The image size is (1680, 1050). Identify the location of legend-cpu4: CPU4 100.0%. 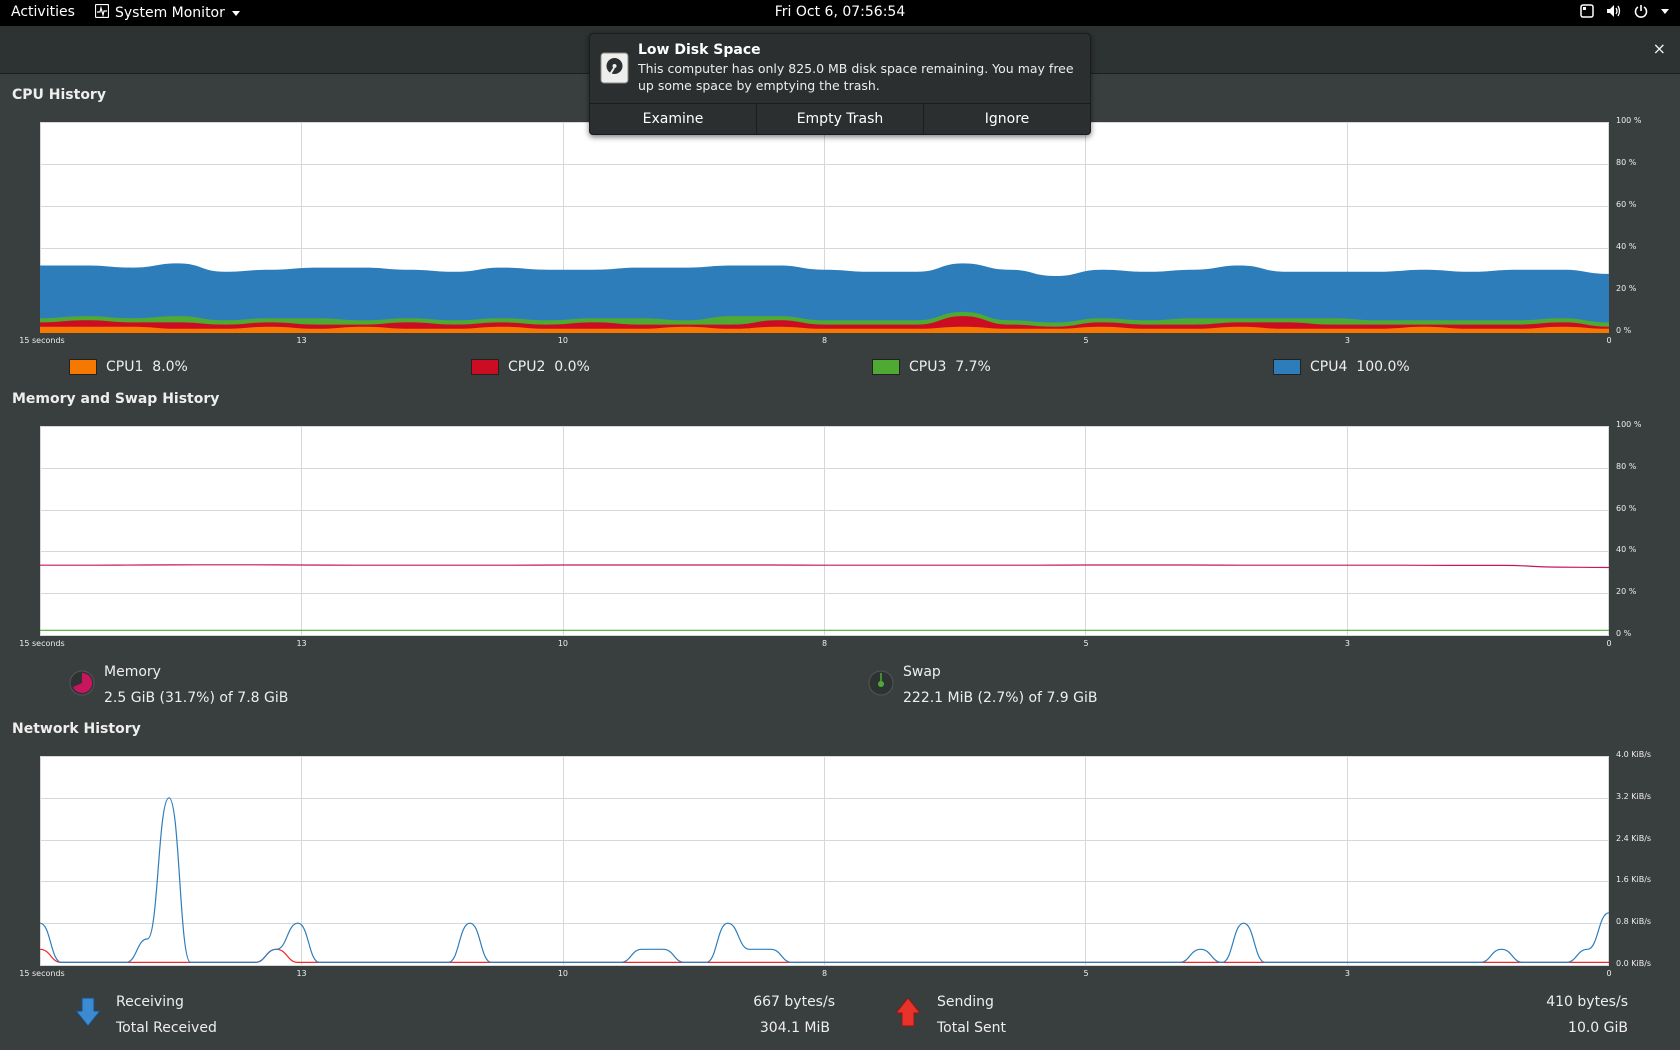
(1341, 367).